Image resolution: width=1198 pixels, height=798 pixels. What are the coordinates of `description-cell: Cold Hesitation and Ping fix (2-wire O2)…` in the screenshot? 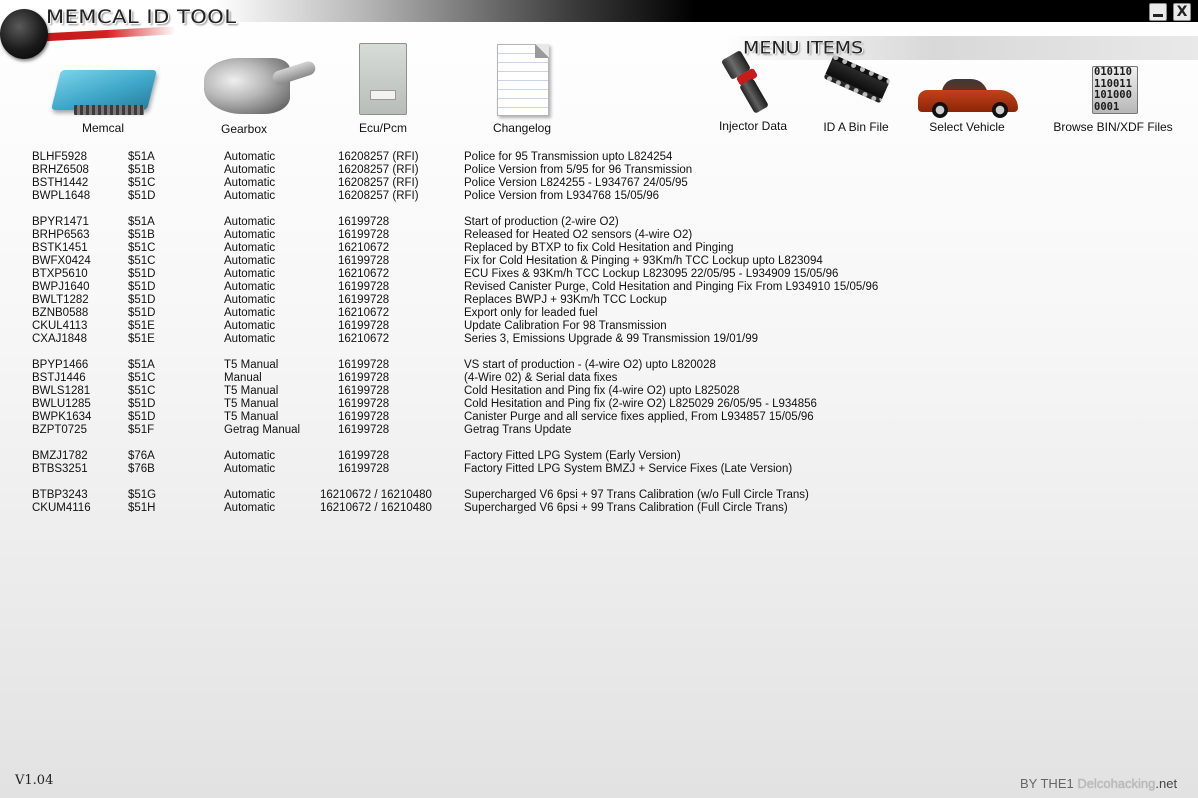 It's located at (640, 404).